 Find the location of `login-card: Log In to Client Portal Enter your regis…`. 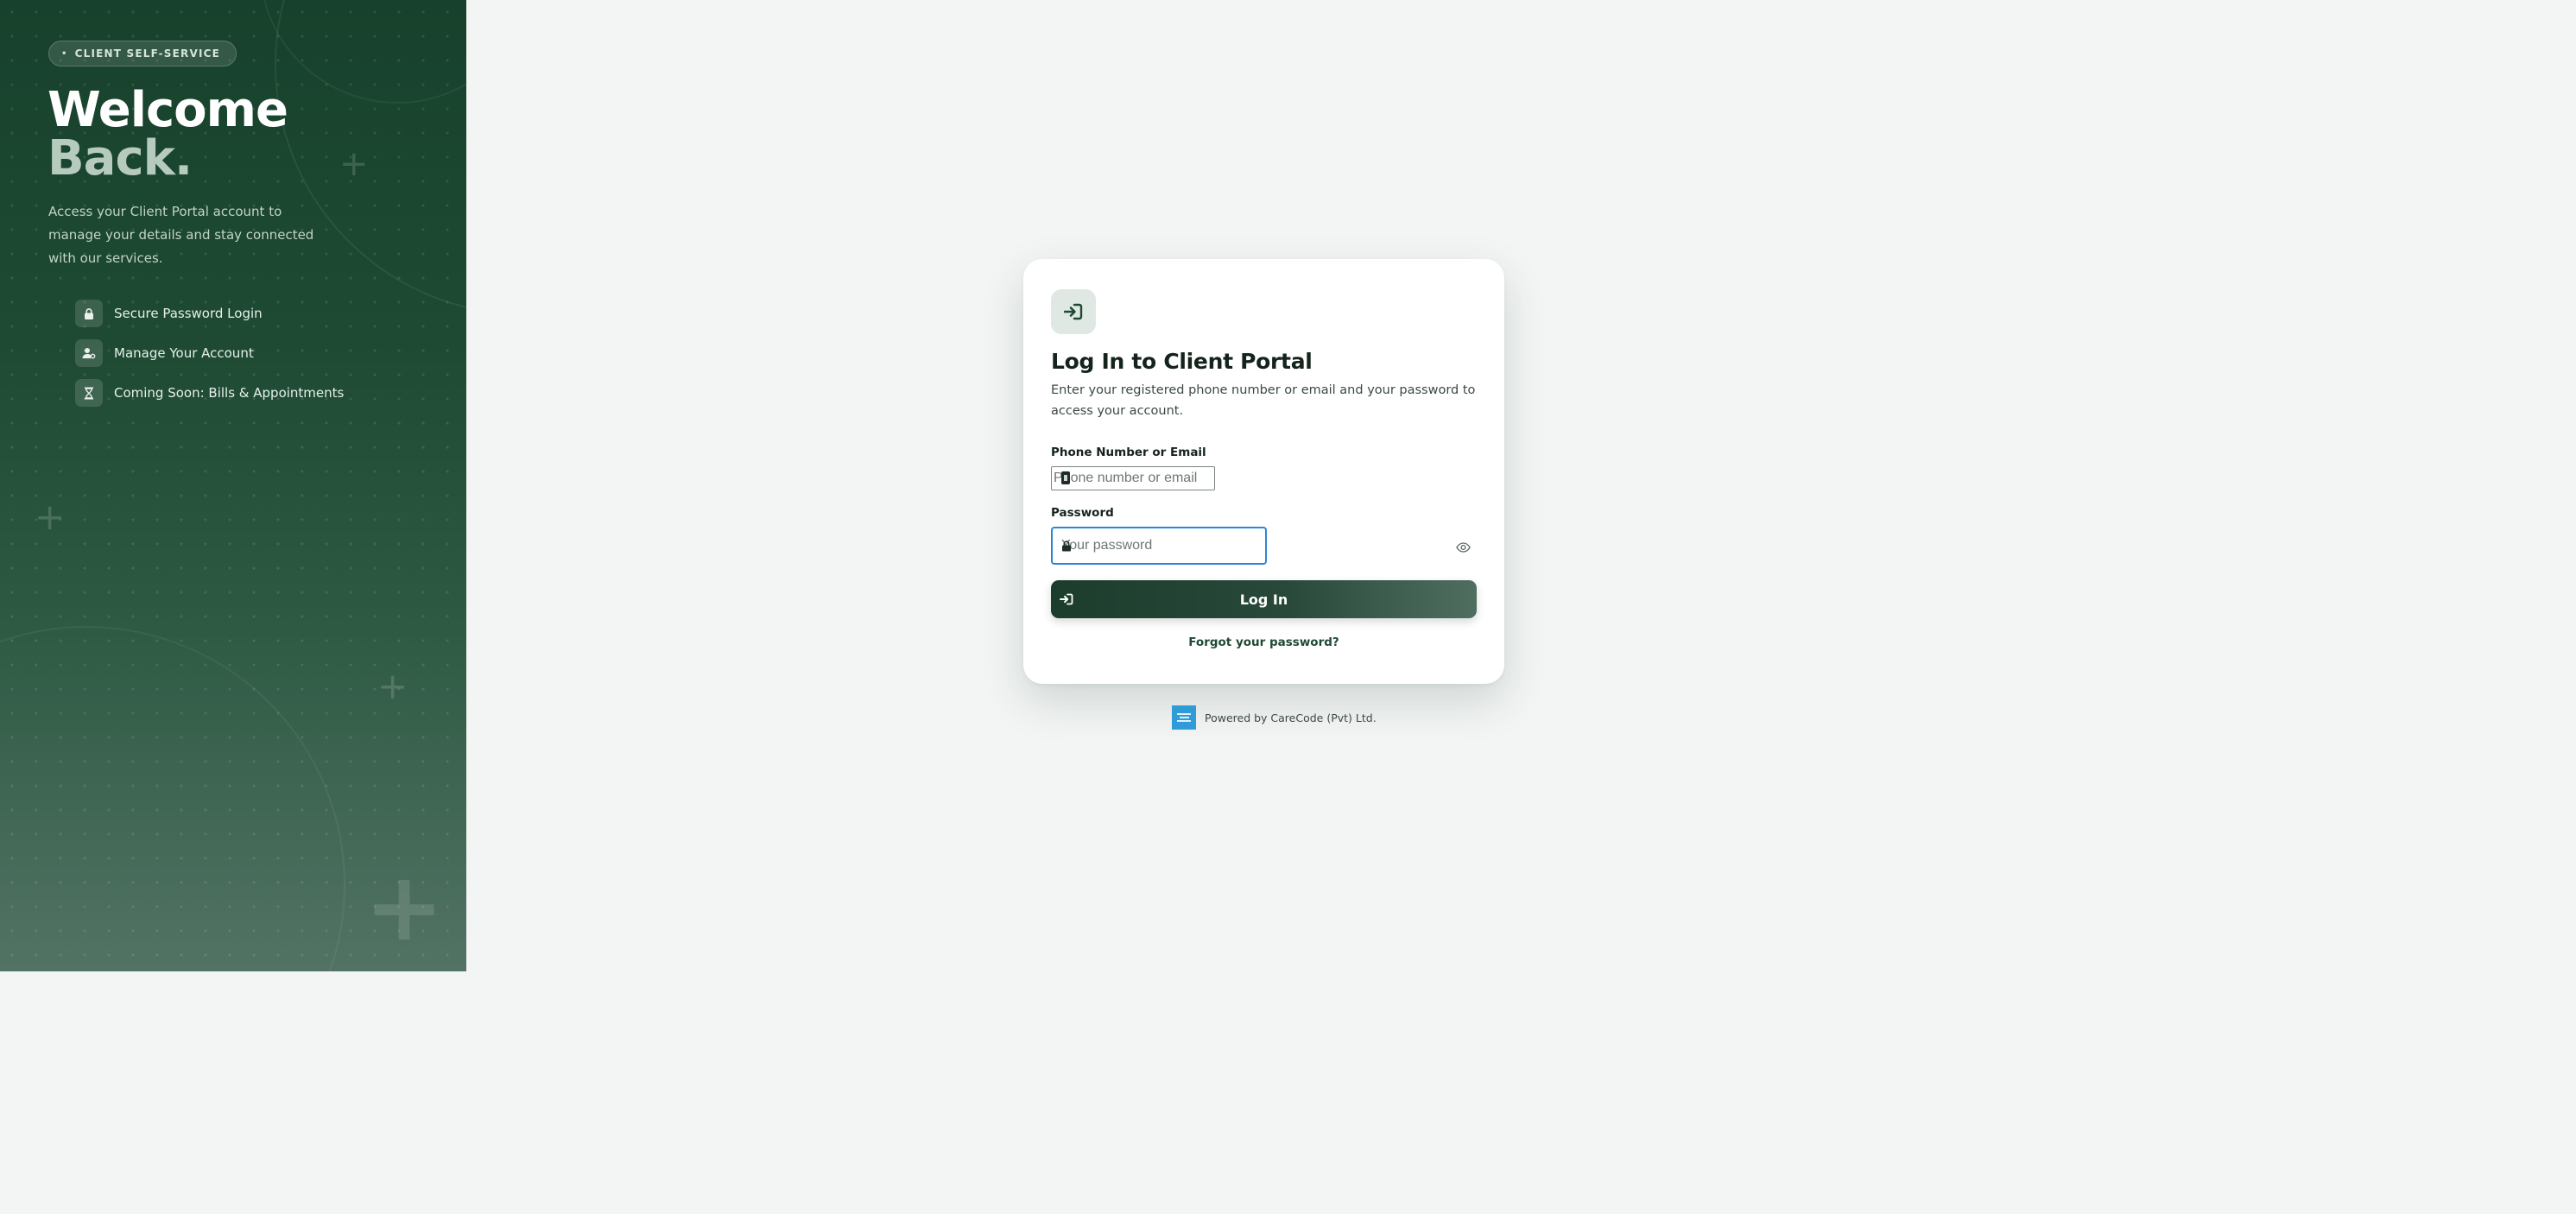

login-card: Log In to Client Portal Enter your regis… is located at coordinates (1263, 471).